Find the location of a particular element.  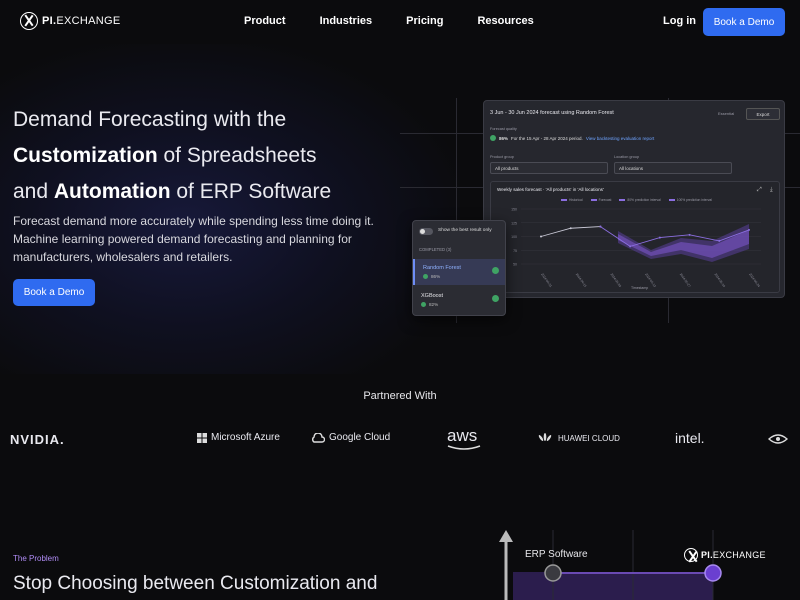

x-tick-label: 2024-04-15 is located at coordinates (581, 280).